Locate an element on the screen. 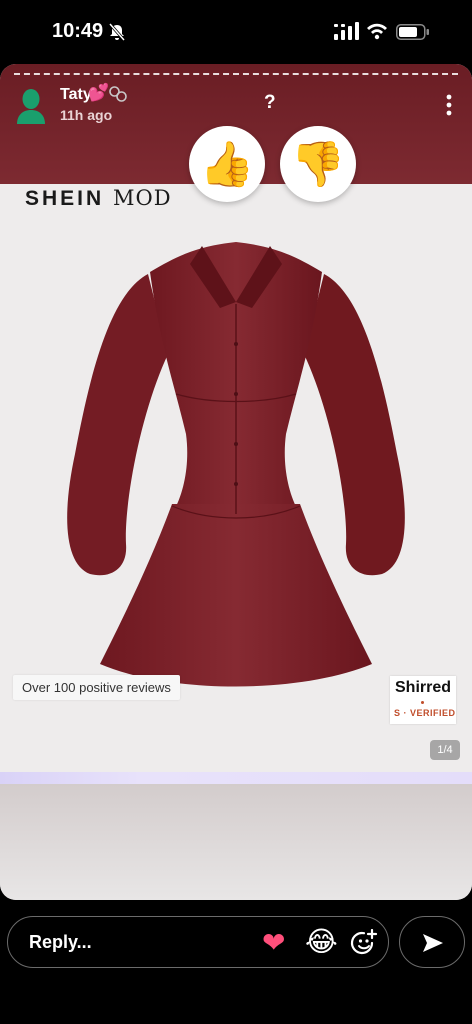 The width and height of the screenshot is (472, 1024). thumbs-down-button: 👎 is located at coordinates (318, 164).